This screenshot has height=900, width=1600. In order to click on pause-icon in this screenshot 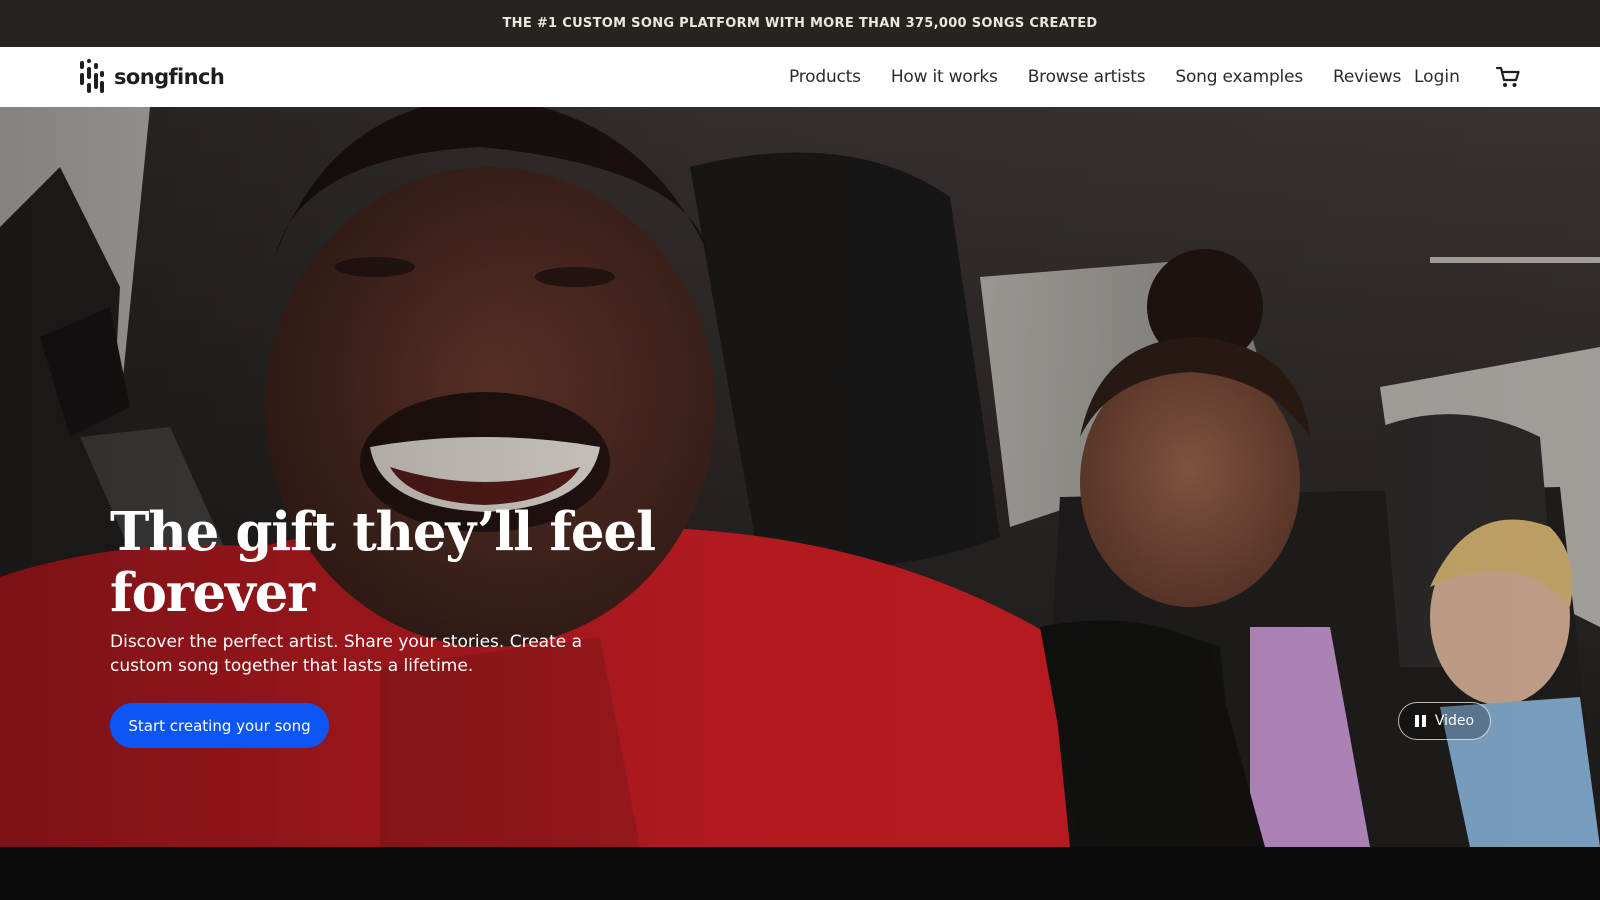, I will do `click(1420, 721)`.